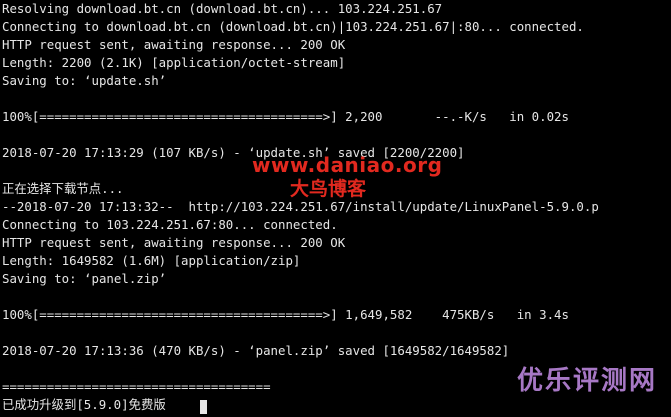 This screenshot has height=417, width=671. I want to click on watermark-corner: 优乐评测网, so click(587, 381).